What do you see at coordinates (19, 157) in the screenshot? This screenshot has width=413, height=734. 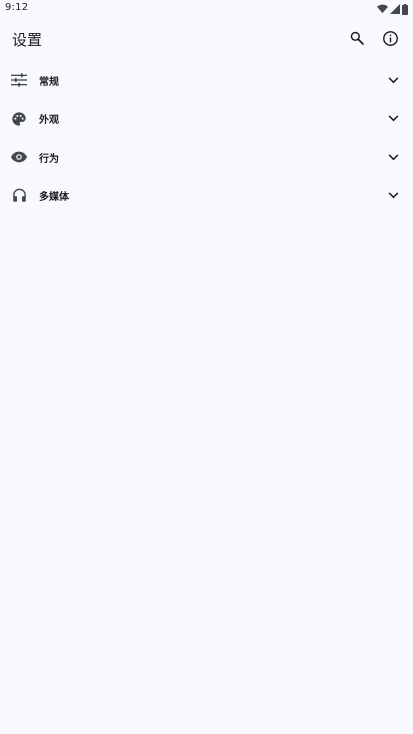 I see `eye-icon` at bounding box center [19, 157].